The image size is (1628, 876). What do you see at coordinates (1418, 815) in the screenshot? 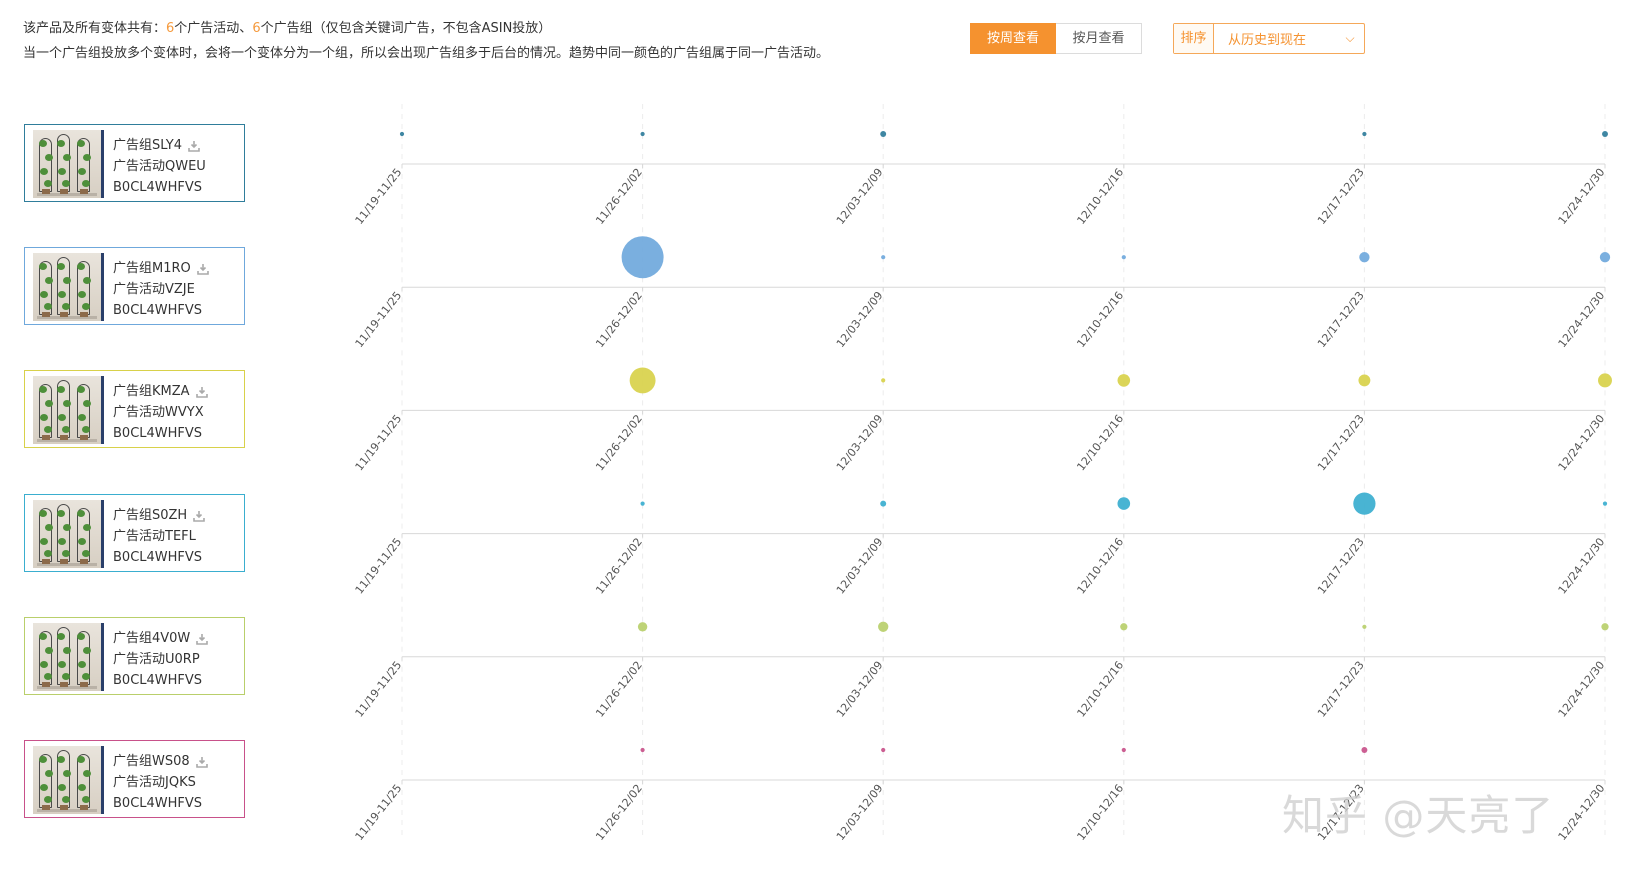
I see `watermark: 知乎 @天亮了` at bounding box center [1418, 815].